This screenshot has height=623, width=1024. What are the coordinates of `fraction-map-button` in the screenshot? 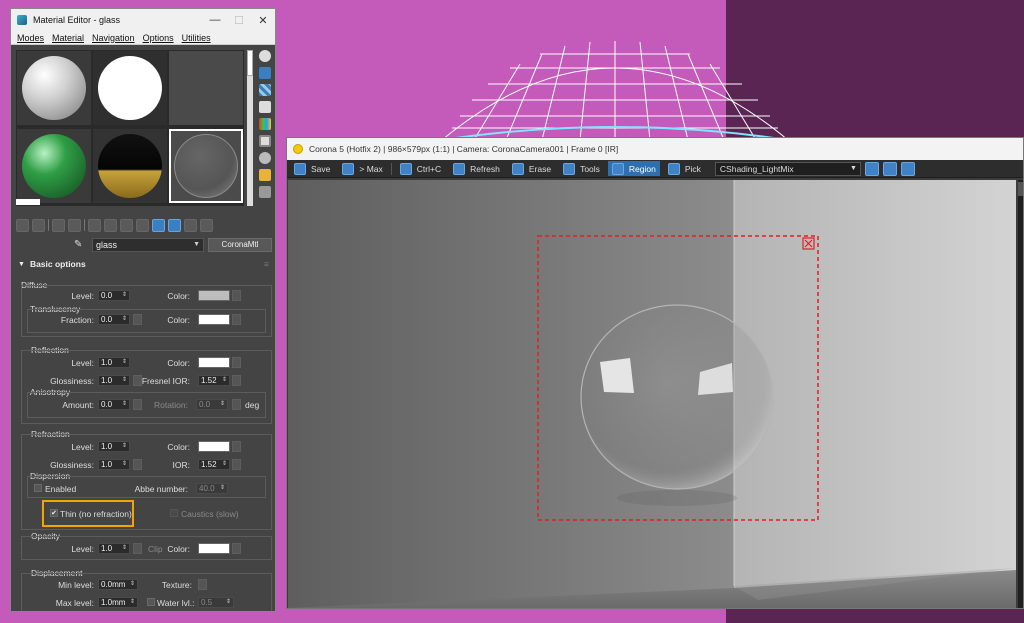 It's located at (137, 319).